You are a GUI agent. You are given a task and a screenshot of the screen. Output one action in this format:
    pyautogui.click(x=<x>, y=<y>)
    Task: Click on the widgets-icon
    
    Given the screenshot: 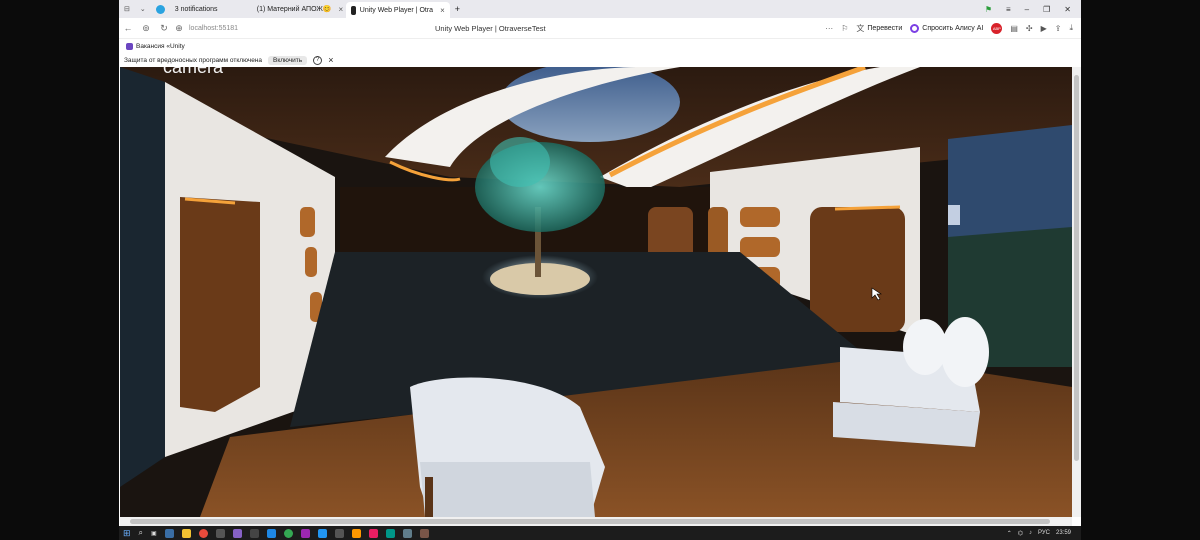 What is the action you would take?
    pyautogui.click(x=169, y=533)
    